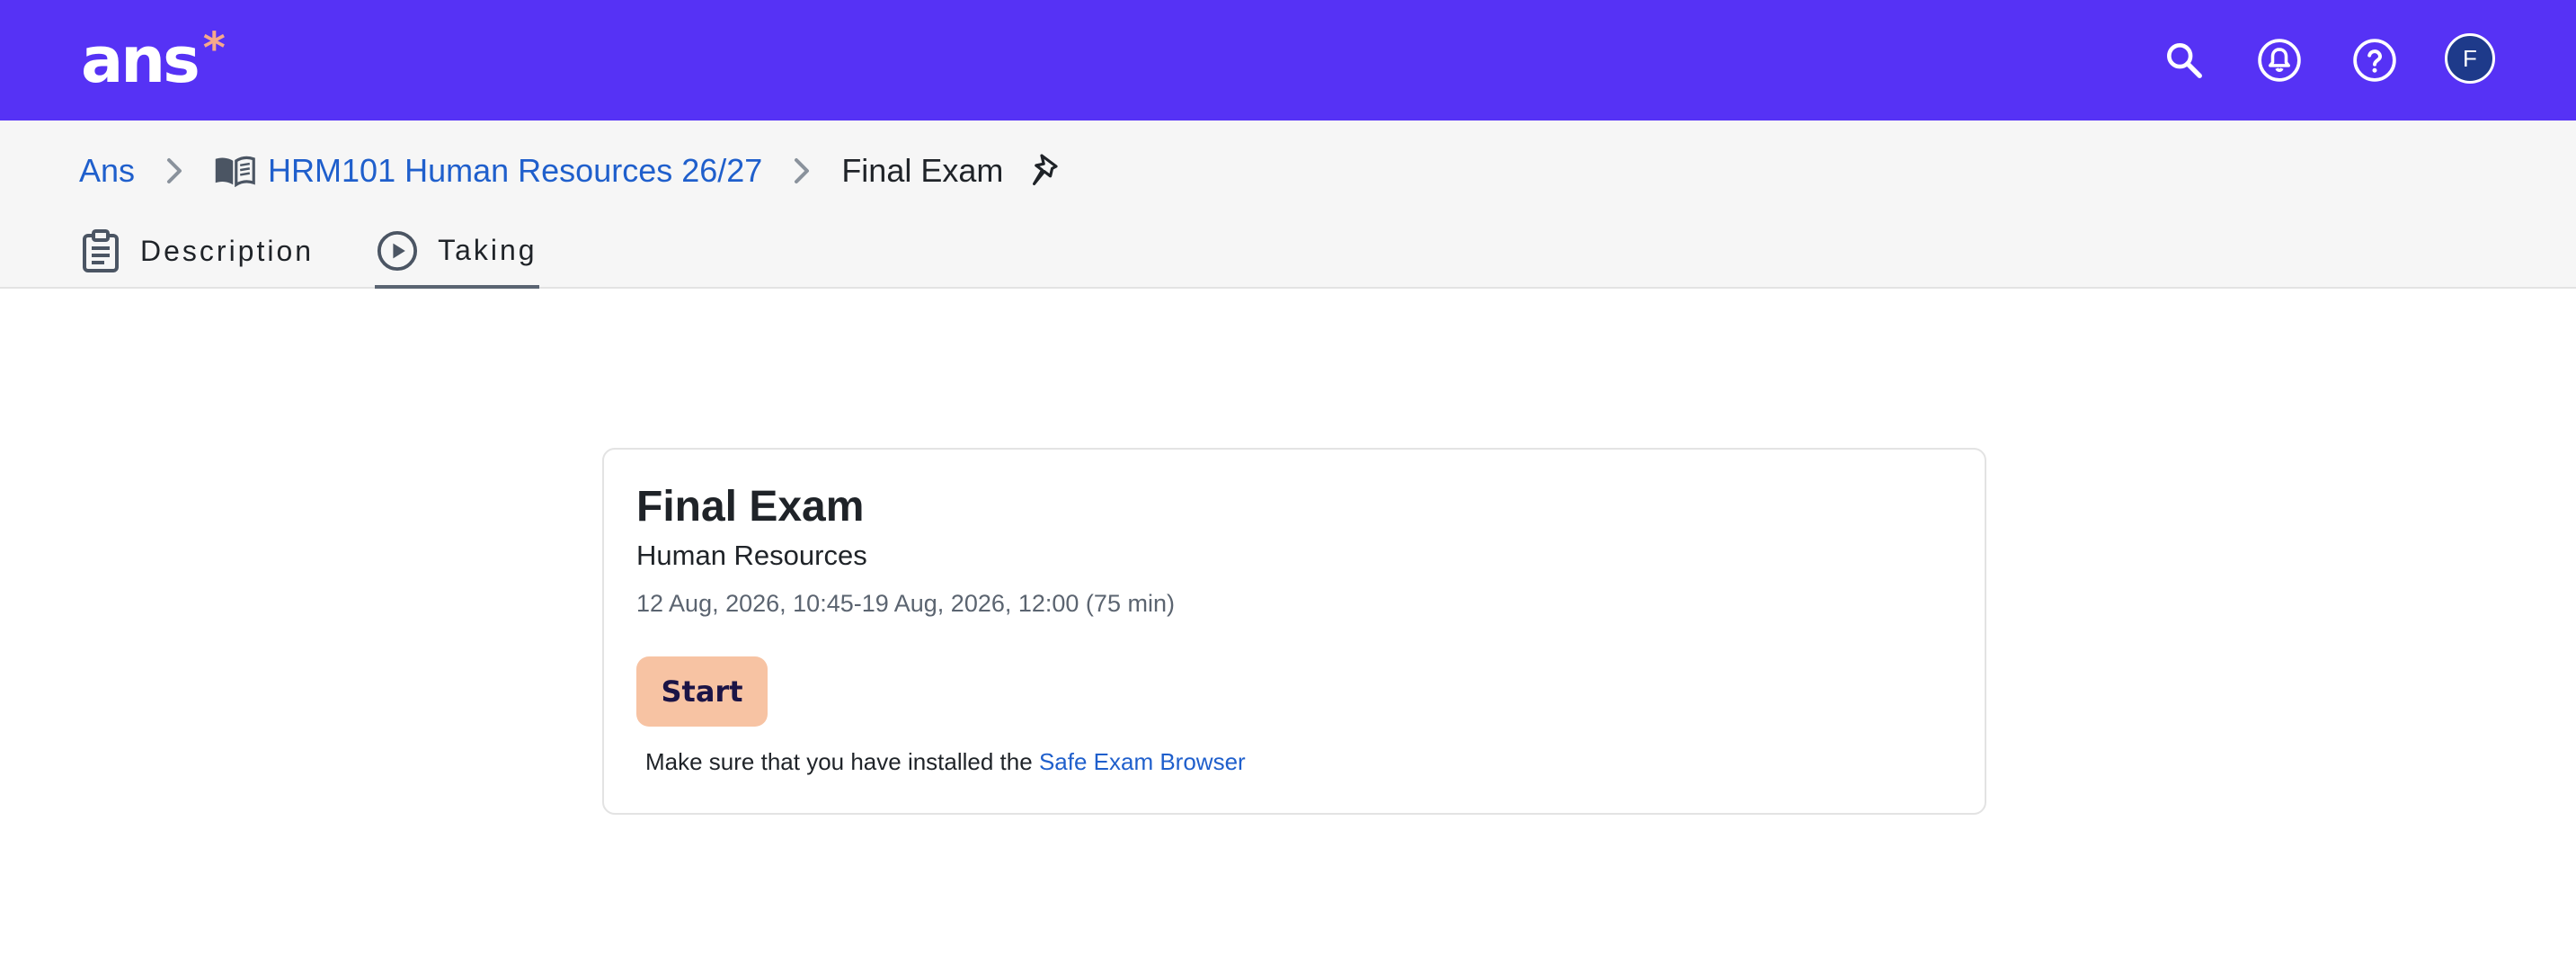  I want to click on help-icon, so click(2375, 60).